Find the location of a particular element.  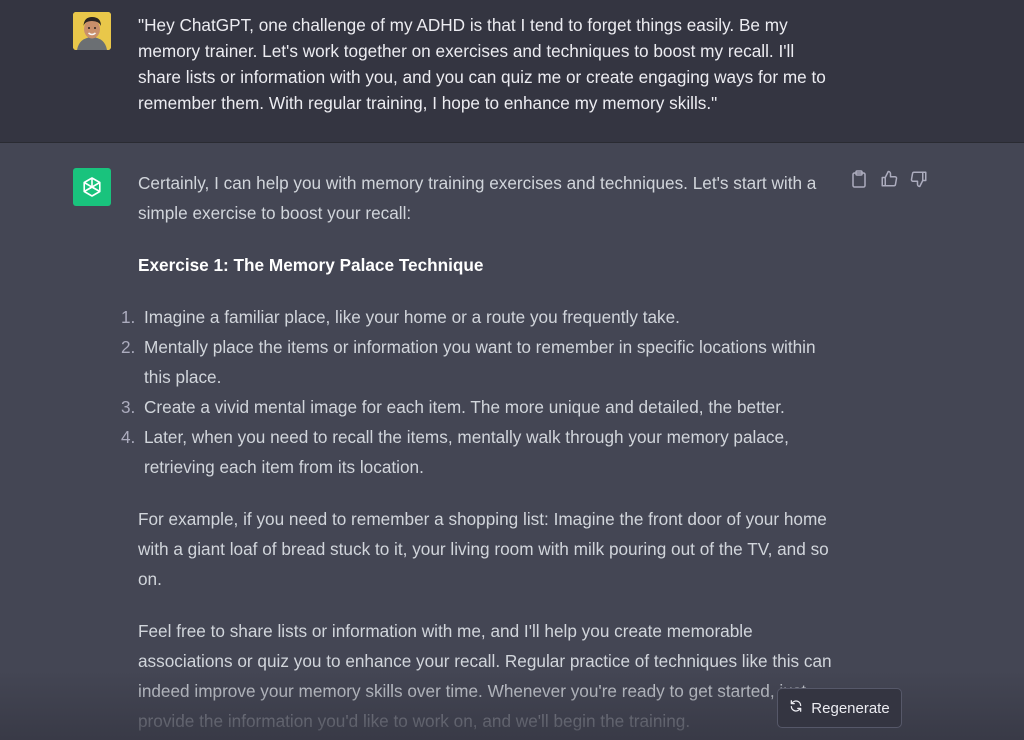

step-number: 2. is located at coordinates (128, 347).